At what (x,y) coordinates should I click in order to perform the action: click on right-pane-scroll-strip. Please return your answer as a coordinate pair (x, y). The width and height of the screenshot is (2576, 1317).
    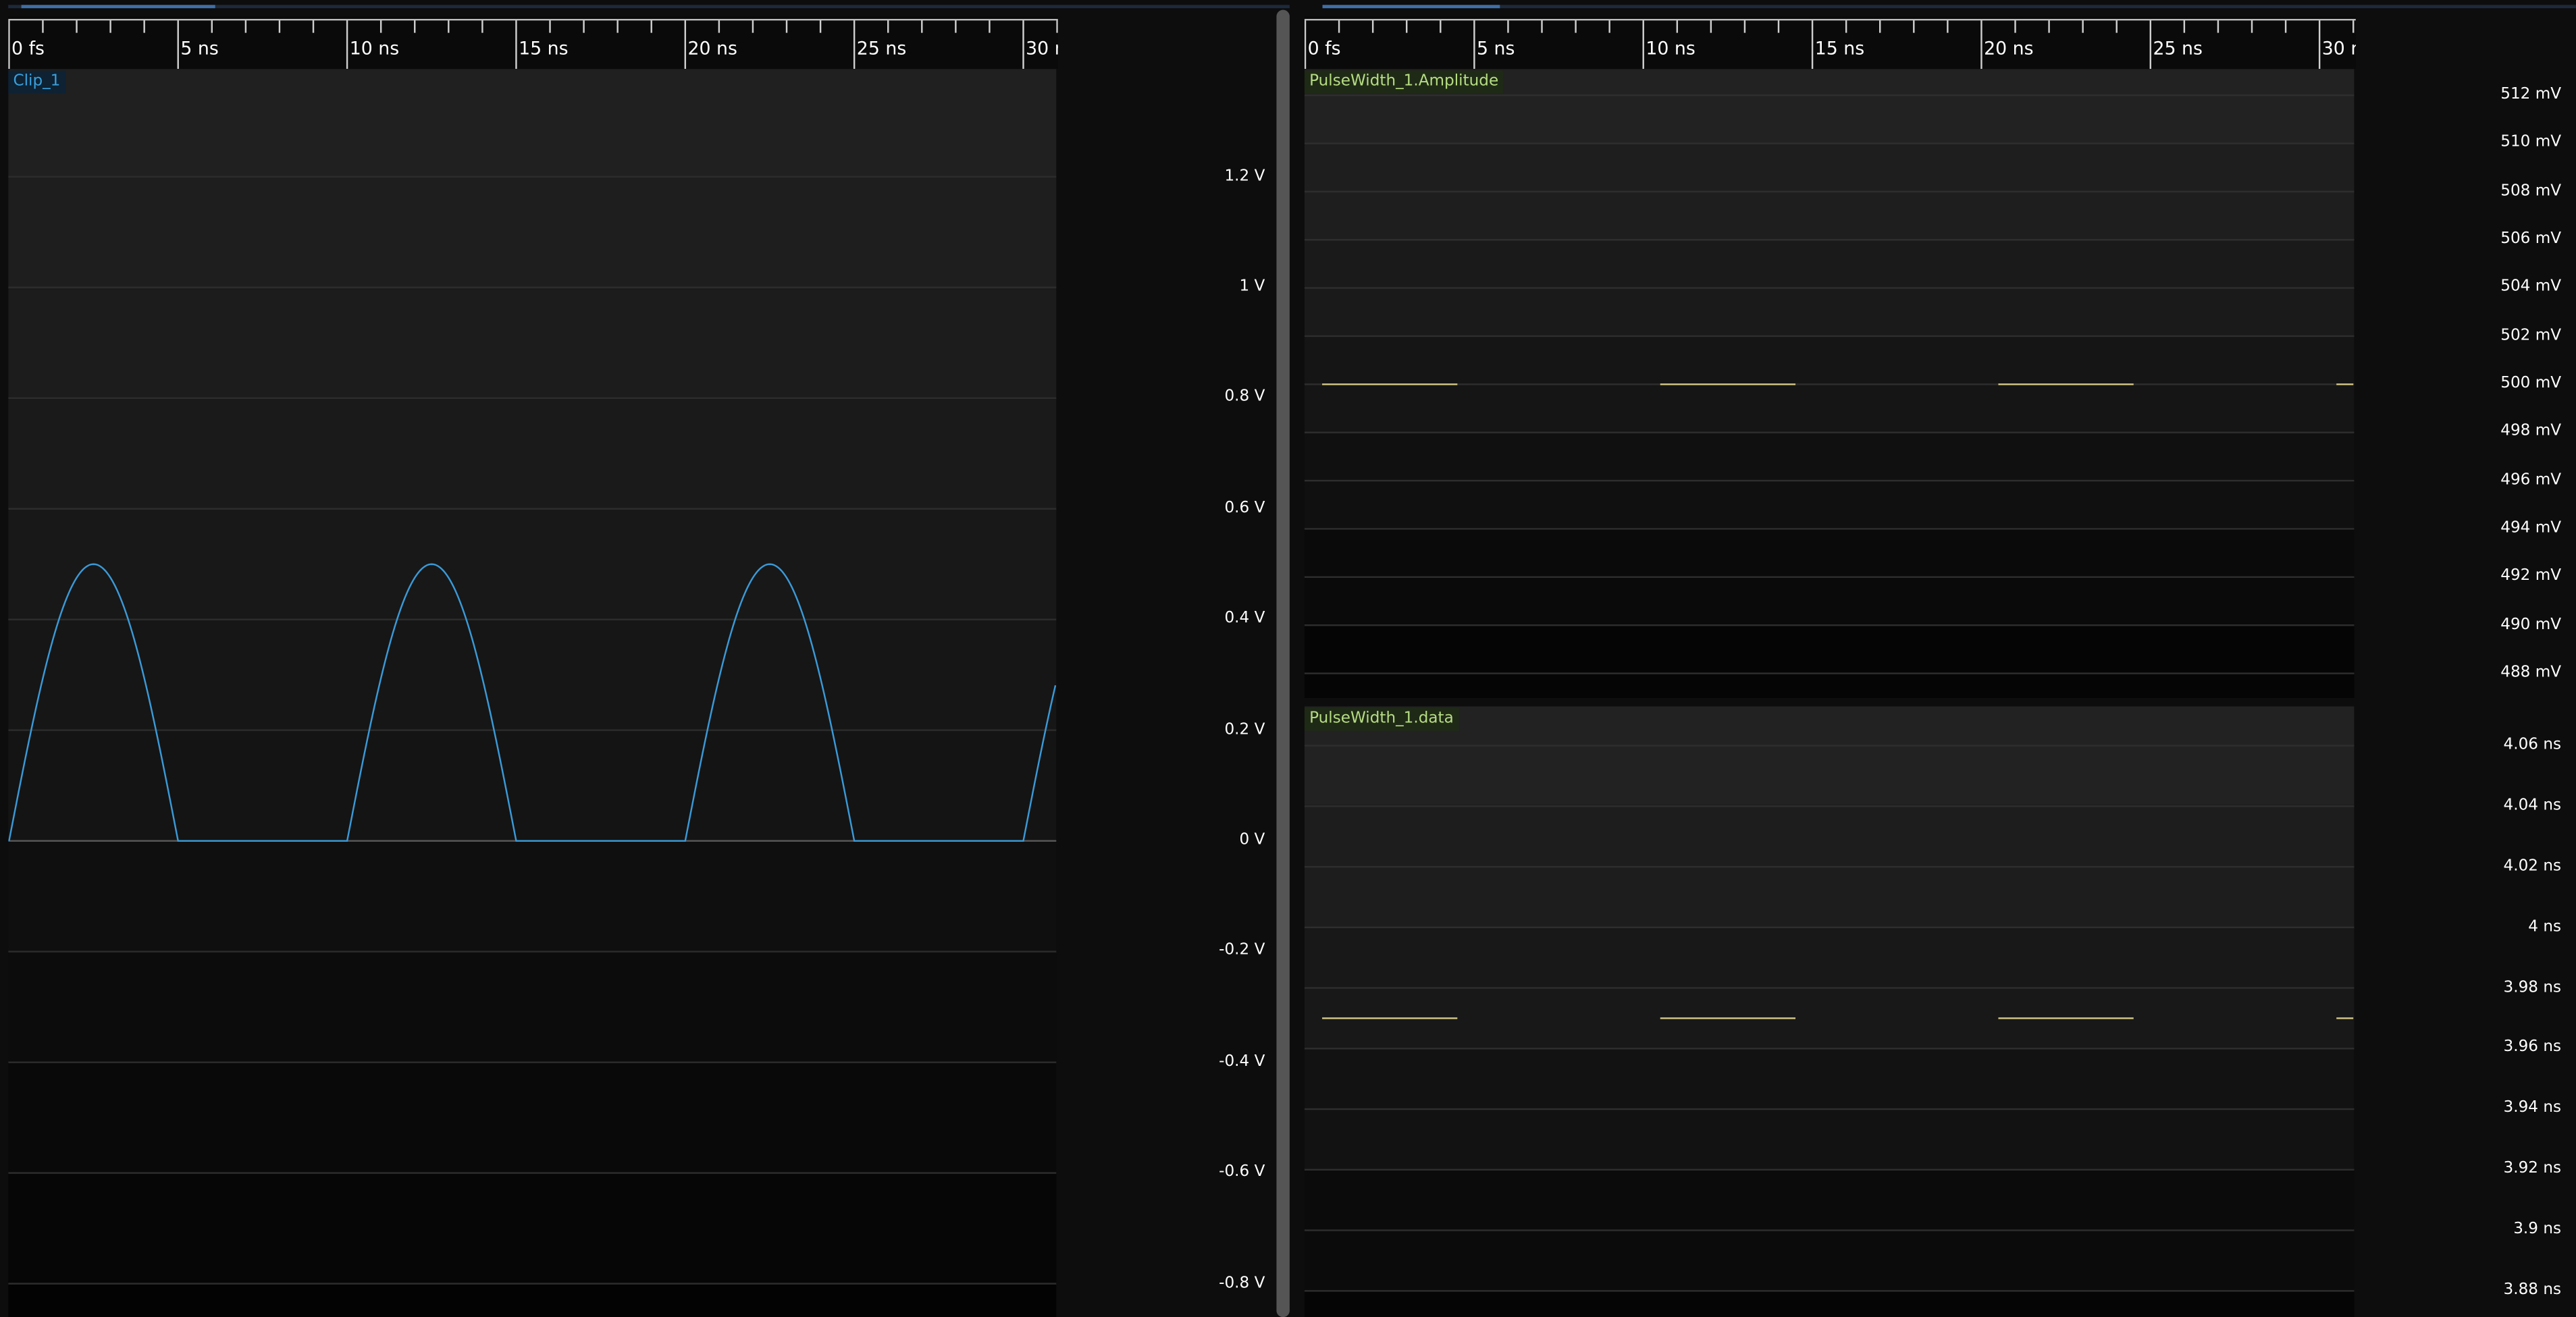
    Looking at the image, I should click on (1949, 7).